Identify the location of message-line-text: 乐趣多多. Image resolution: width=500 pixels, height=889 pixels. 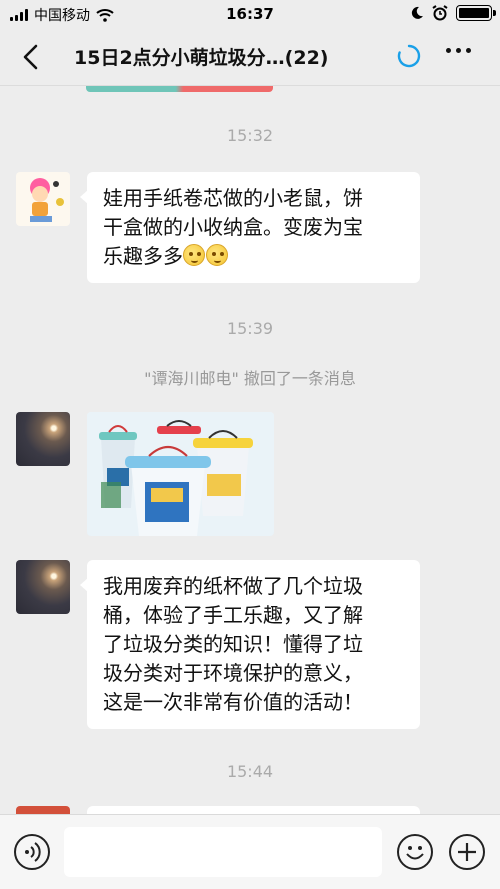
(143, 256).